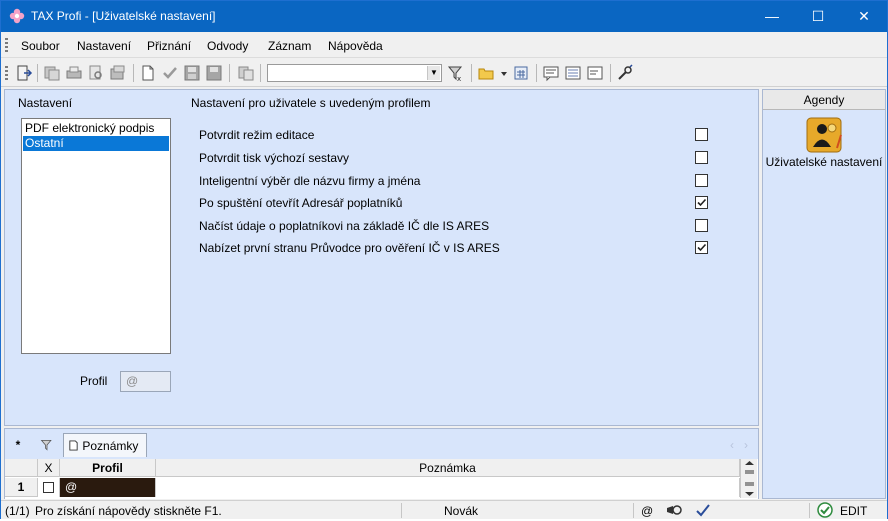  I want to click on edit-ok-icon, so click(825, 511).